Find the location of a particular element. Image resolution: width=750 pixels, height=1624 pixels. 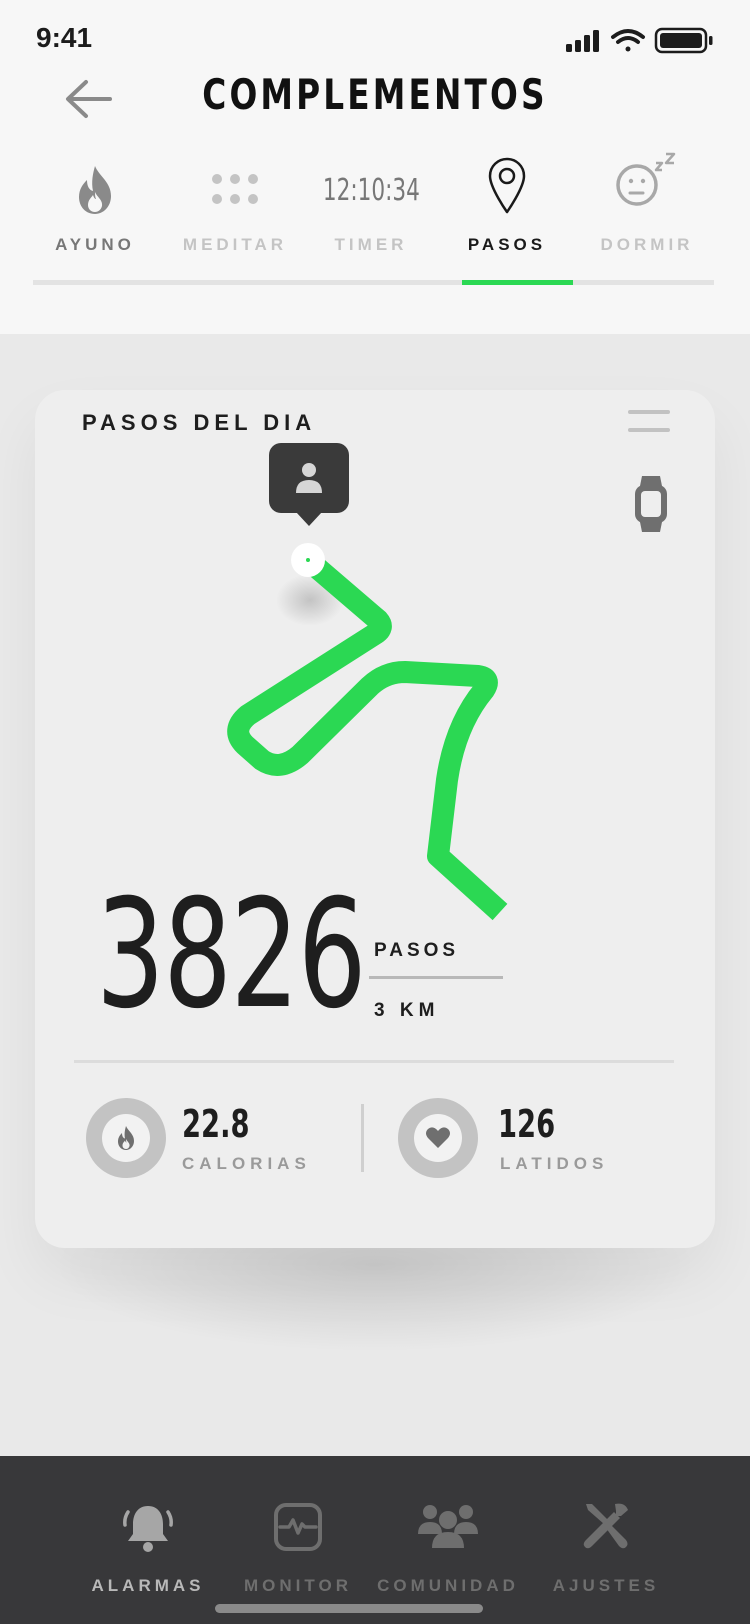

nav-ajustes: AJUSTES is located at coordinates (606, 1550).